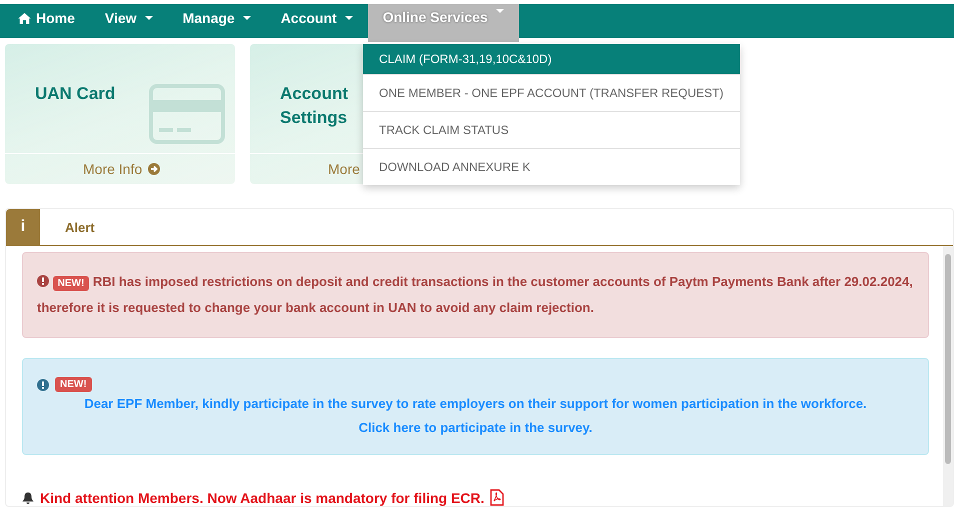 Image resolution: width=954 pixels, height=507 pixels. Describe the element at coordinates (75, 94) in the screenshot. I see `card-title: UAN Card` at that location.